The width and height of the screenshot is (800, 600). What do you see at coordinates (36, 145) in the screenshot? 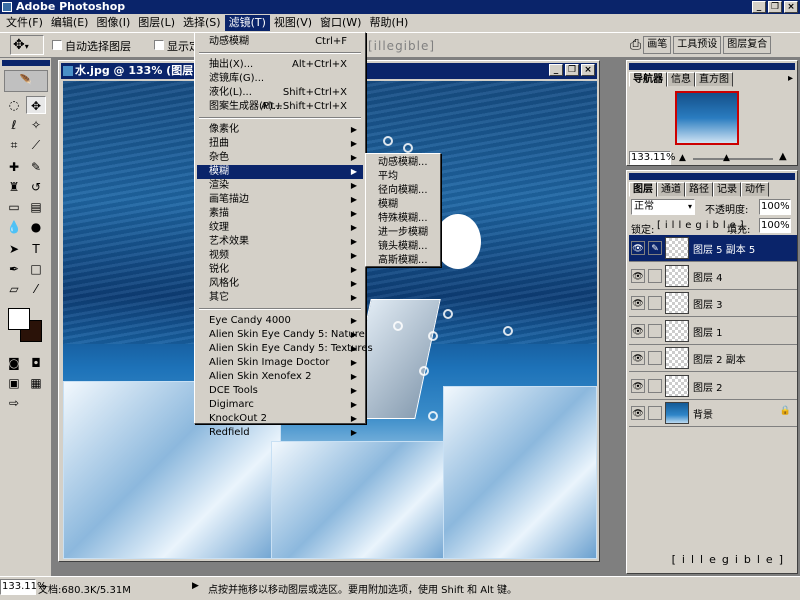
I see `slice-icon: ⟋` at bounding box center [36, 145].